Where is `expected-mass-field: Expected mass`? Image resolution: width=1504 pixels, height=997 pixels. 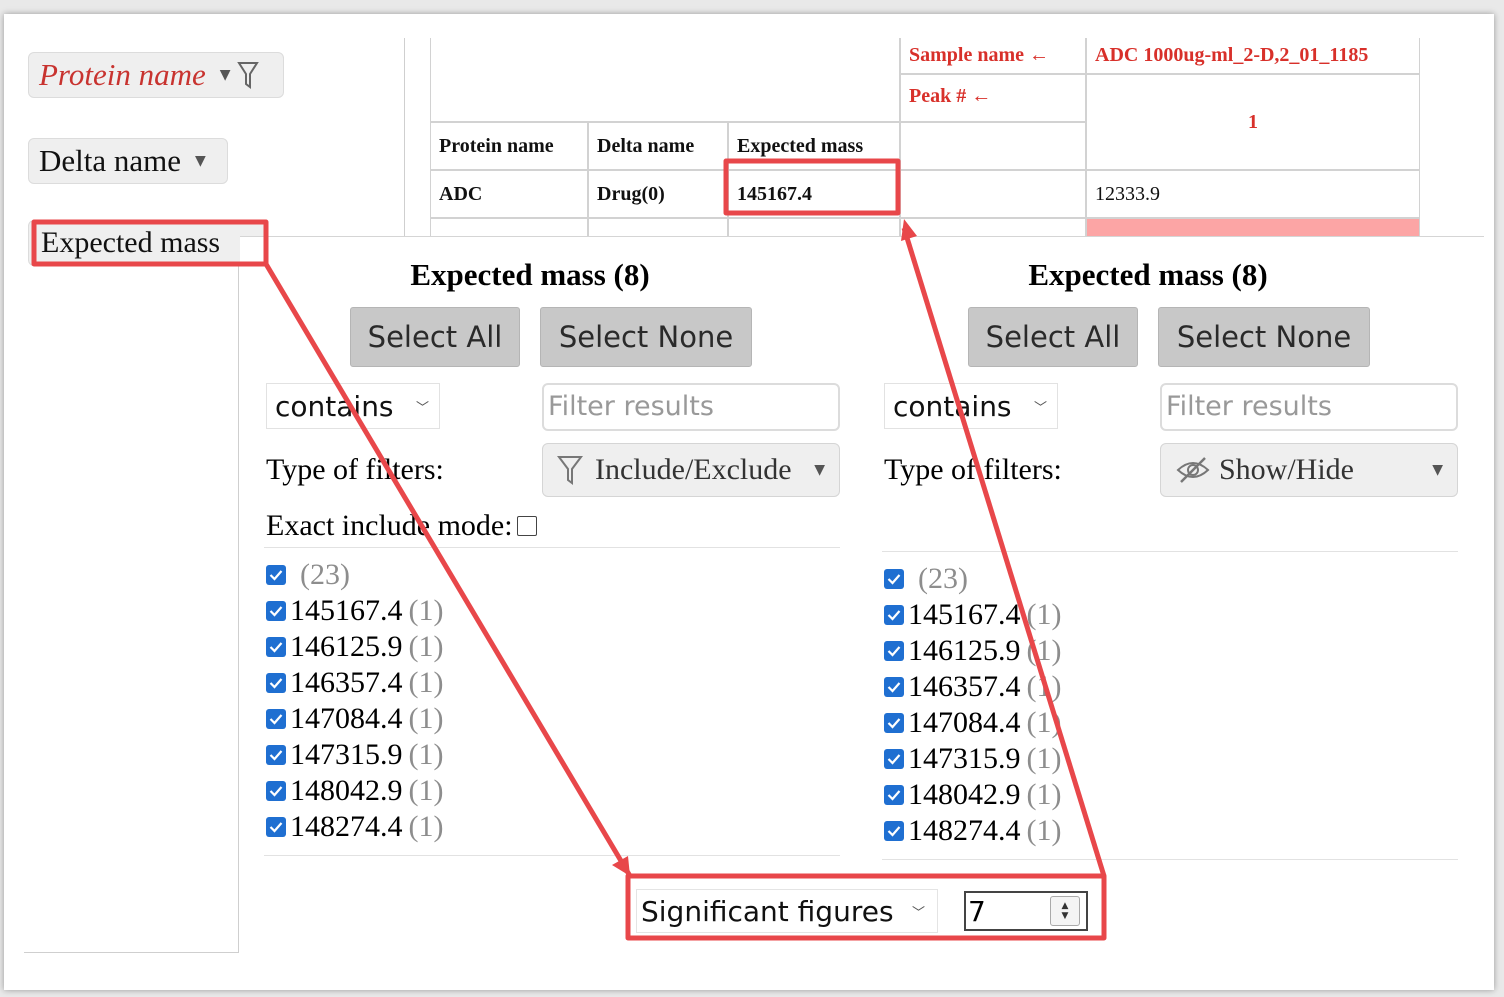 expected-mass-field: Expected mass is located at coordinates (148, 243).